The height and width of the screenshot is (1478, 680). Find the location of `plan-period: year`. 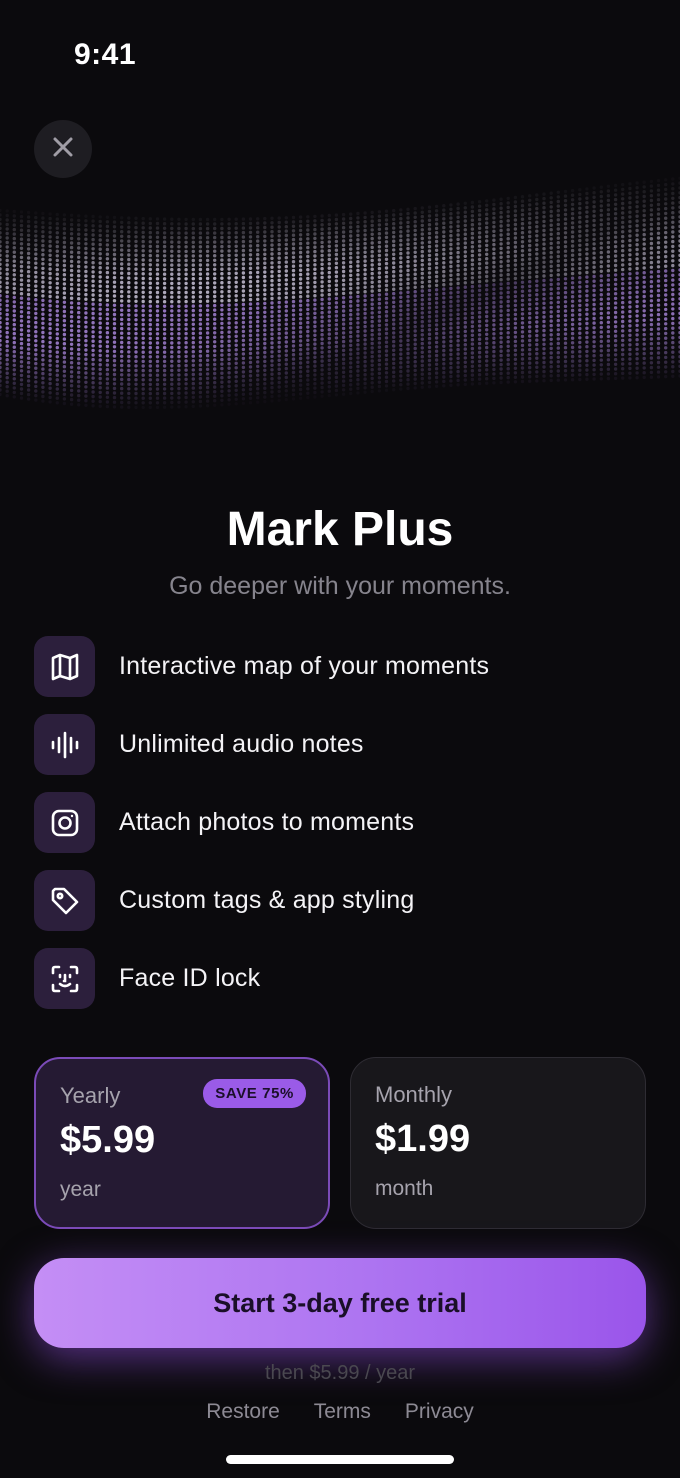

plan-period: year is located at coordinates (80, 1189).